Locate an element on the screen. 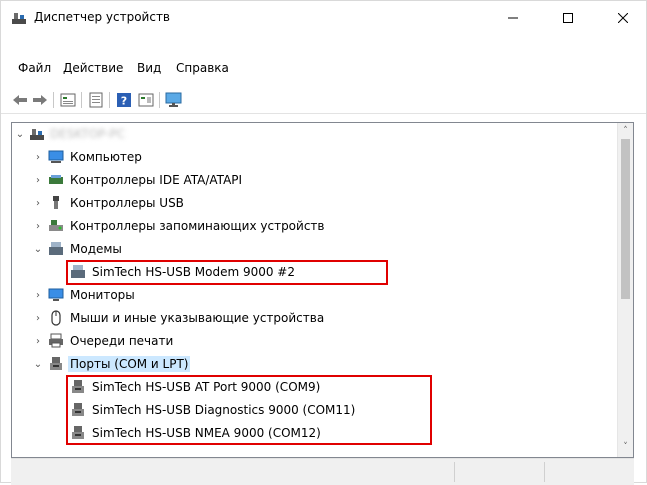 This screenshot has height=485, width=647. vertical-scrollbar: ˄ ˅ is located at coordinates (625, 290).